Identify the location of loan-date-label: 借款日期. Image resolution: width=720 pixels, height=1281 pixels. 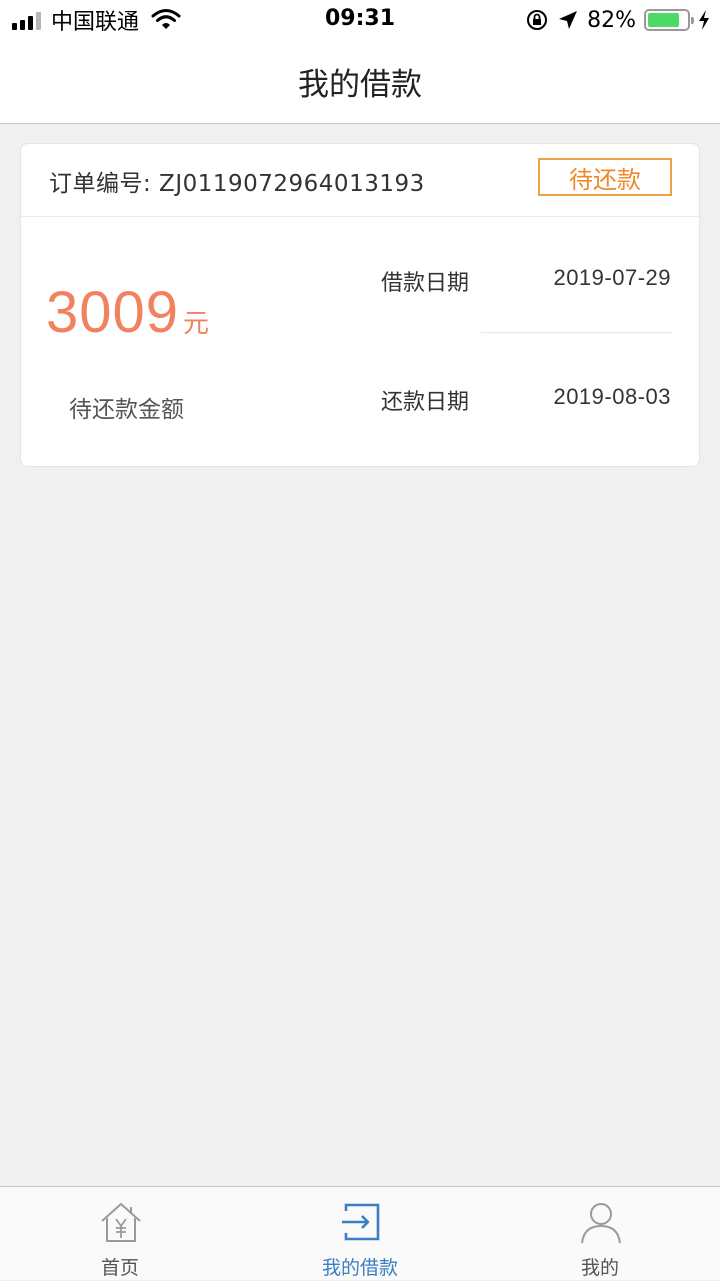
(425, 283).